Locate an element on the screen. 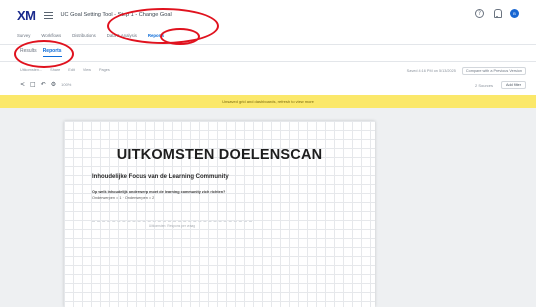 This screenshot has height=307, width=536. undo-icon: ↶ is located at coordinates (43, 84).